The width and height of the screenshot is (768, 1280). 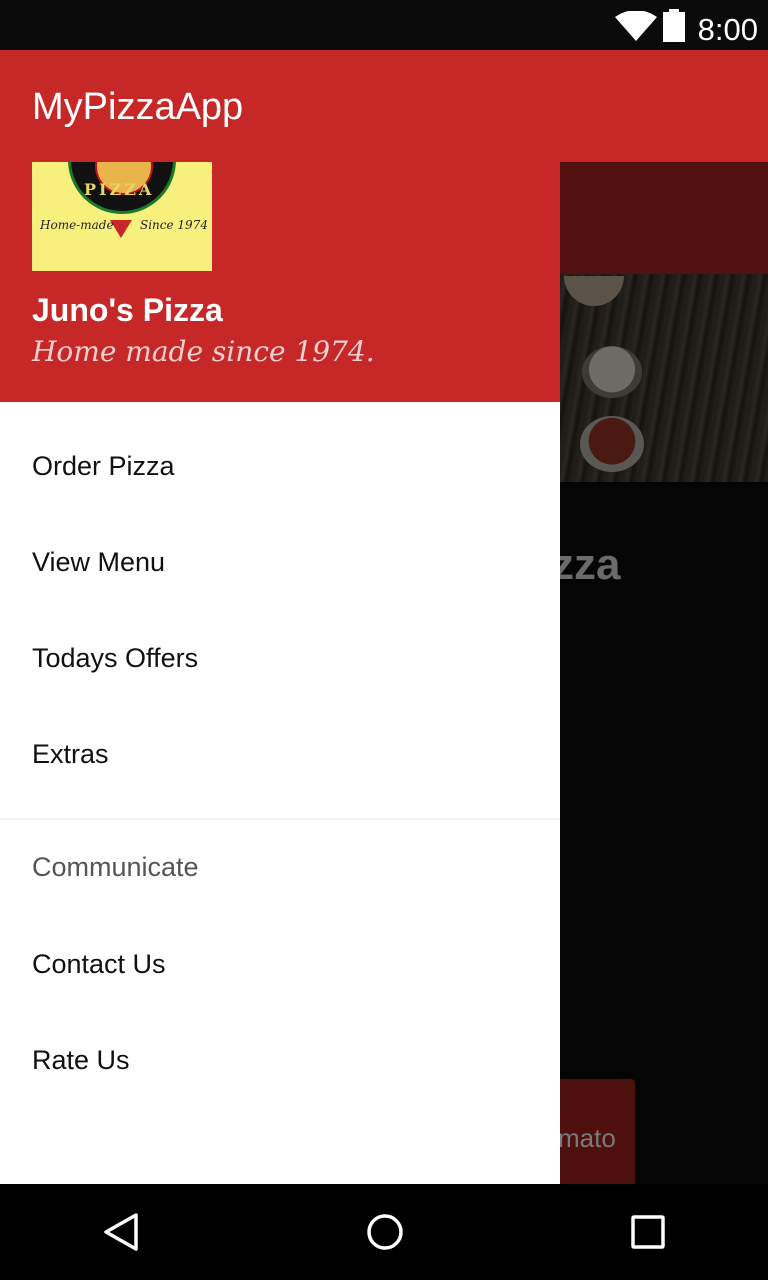 What do you see at coordinates (636, 26) in the screenshot?
I see `wifi-icon` at bounding box center [636, 26].